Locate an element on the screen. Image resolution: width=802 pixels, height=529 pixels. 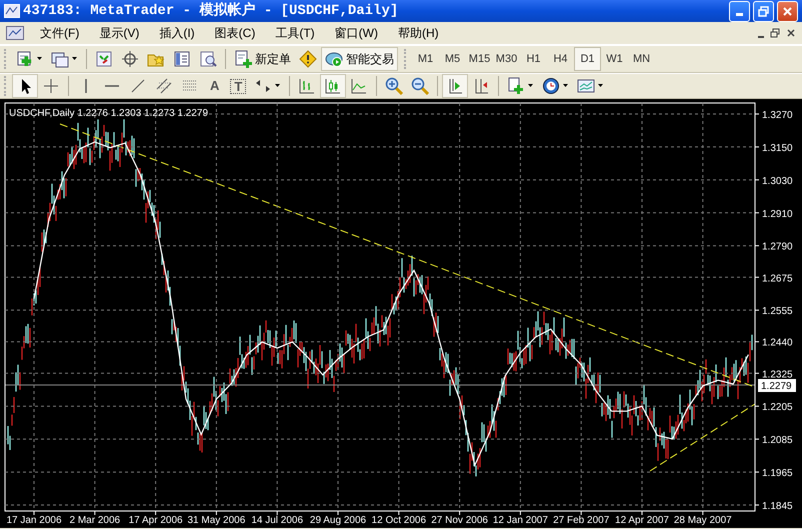
zoom-out-icon is located at coordinates (420, 86).